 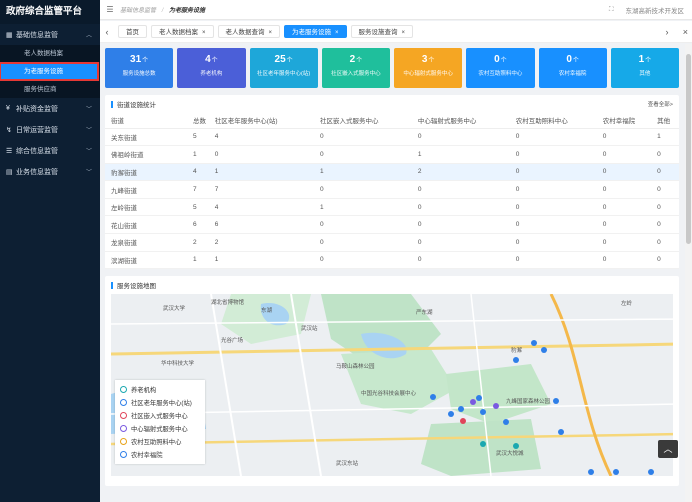 I want to click on legend-item: 农村幸福院, so click(x=160, y=454).